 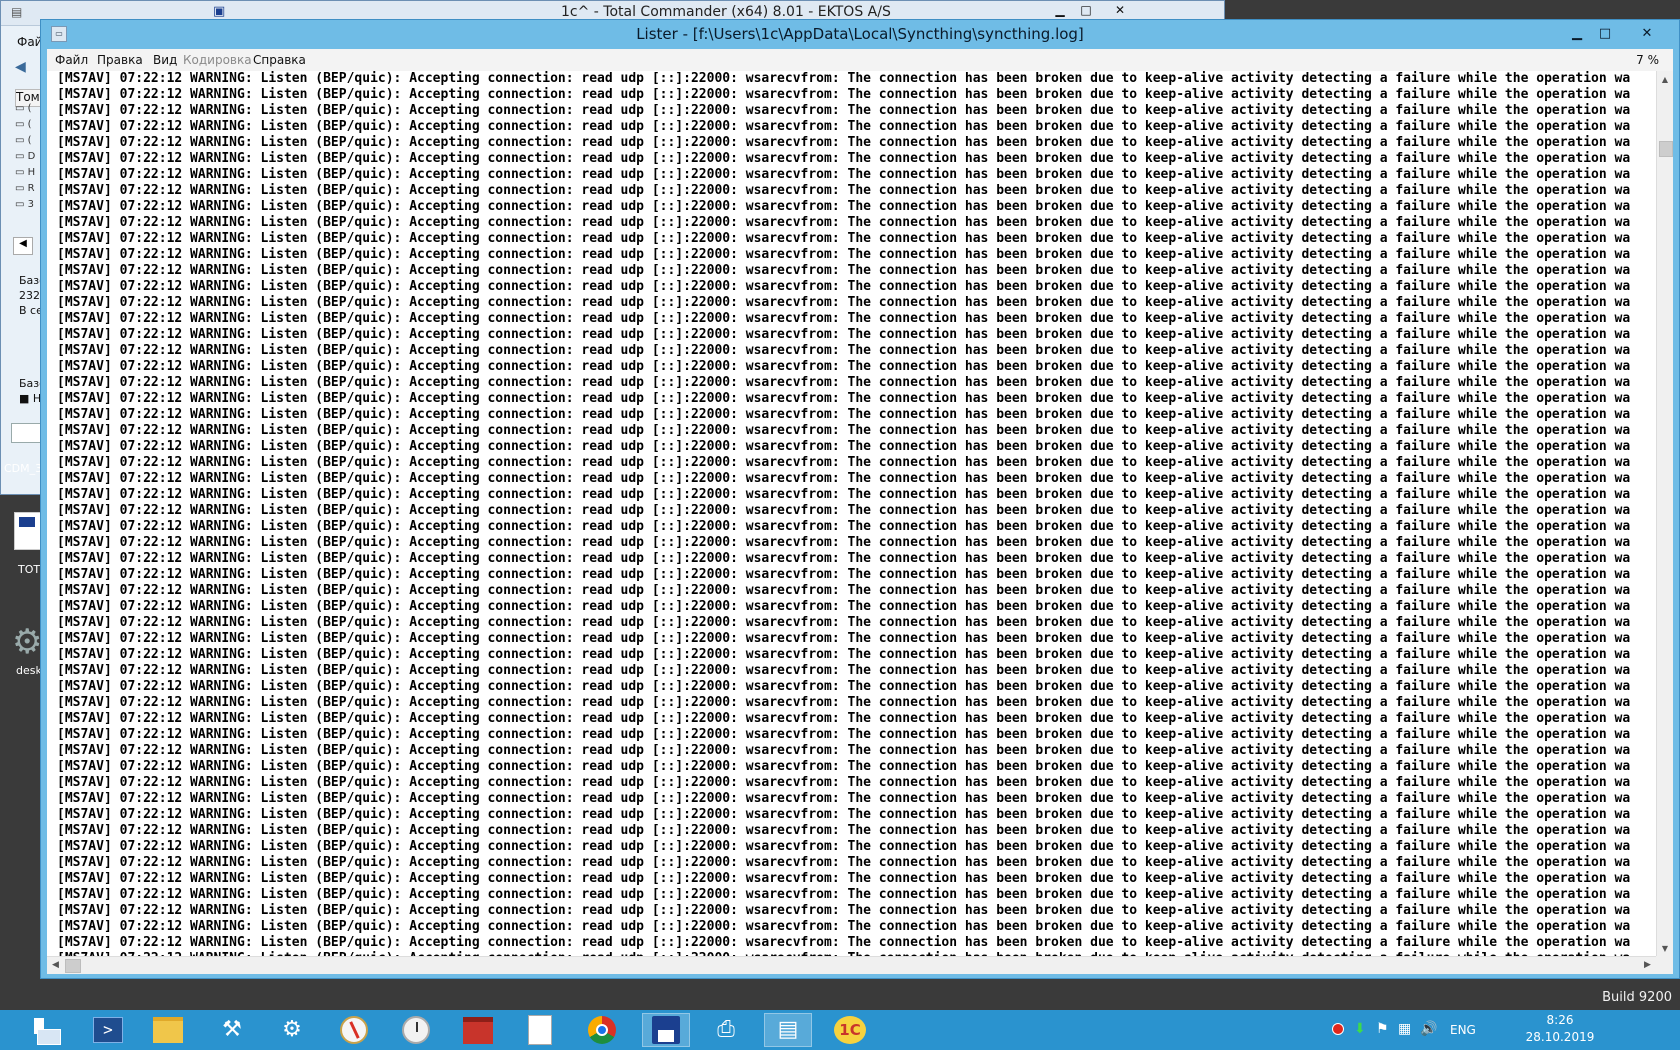 I want to click on tc-close-button: ✕, so click(x=1120, y=11).